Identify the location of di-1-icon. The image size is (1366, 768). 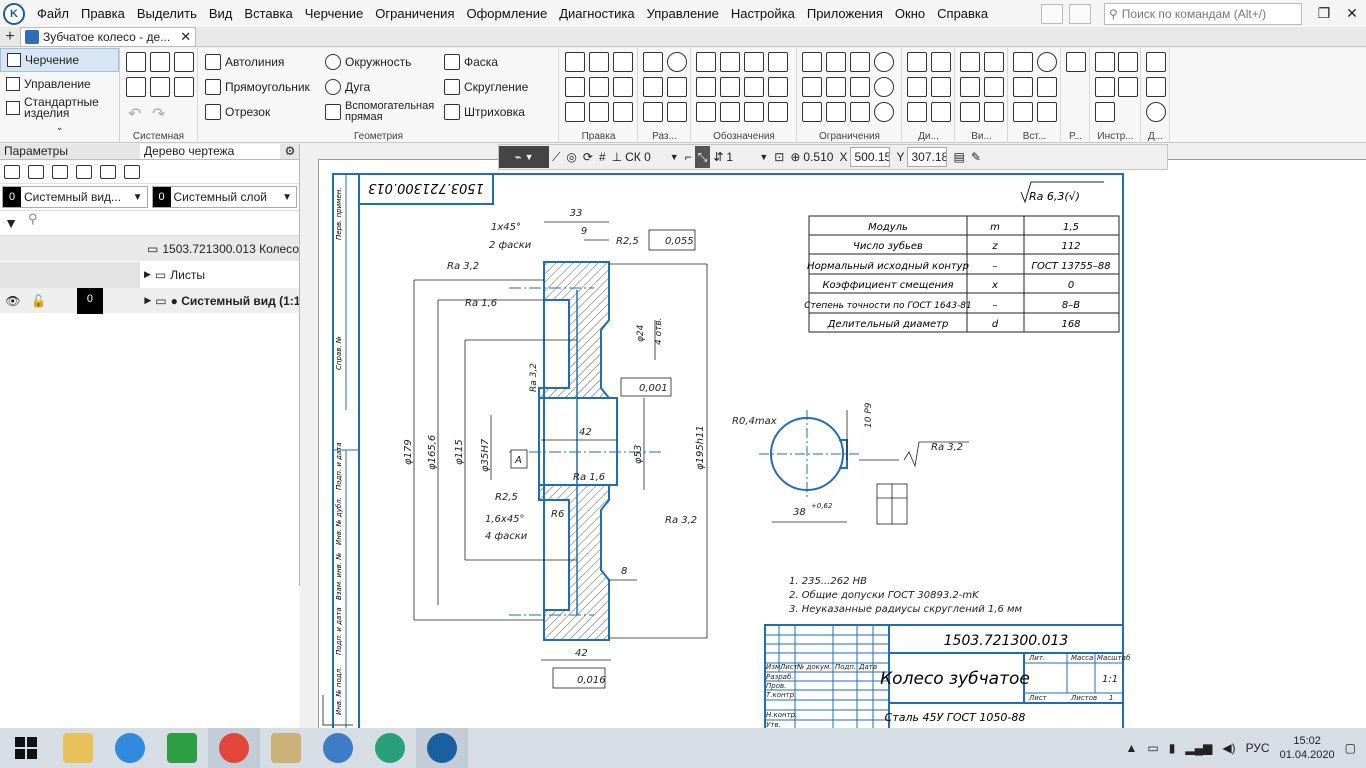
(917, 62).